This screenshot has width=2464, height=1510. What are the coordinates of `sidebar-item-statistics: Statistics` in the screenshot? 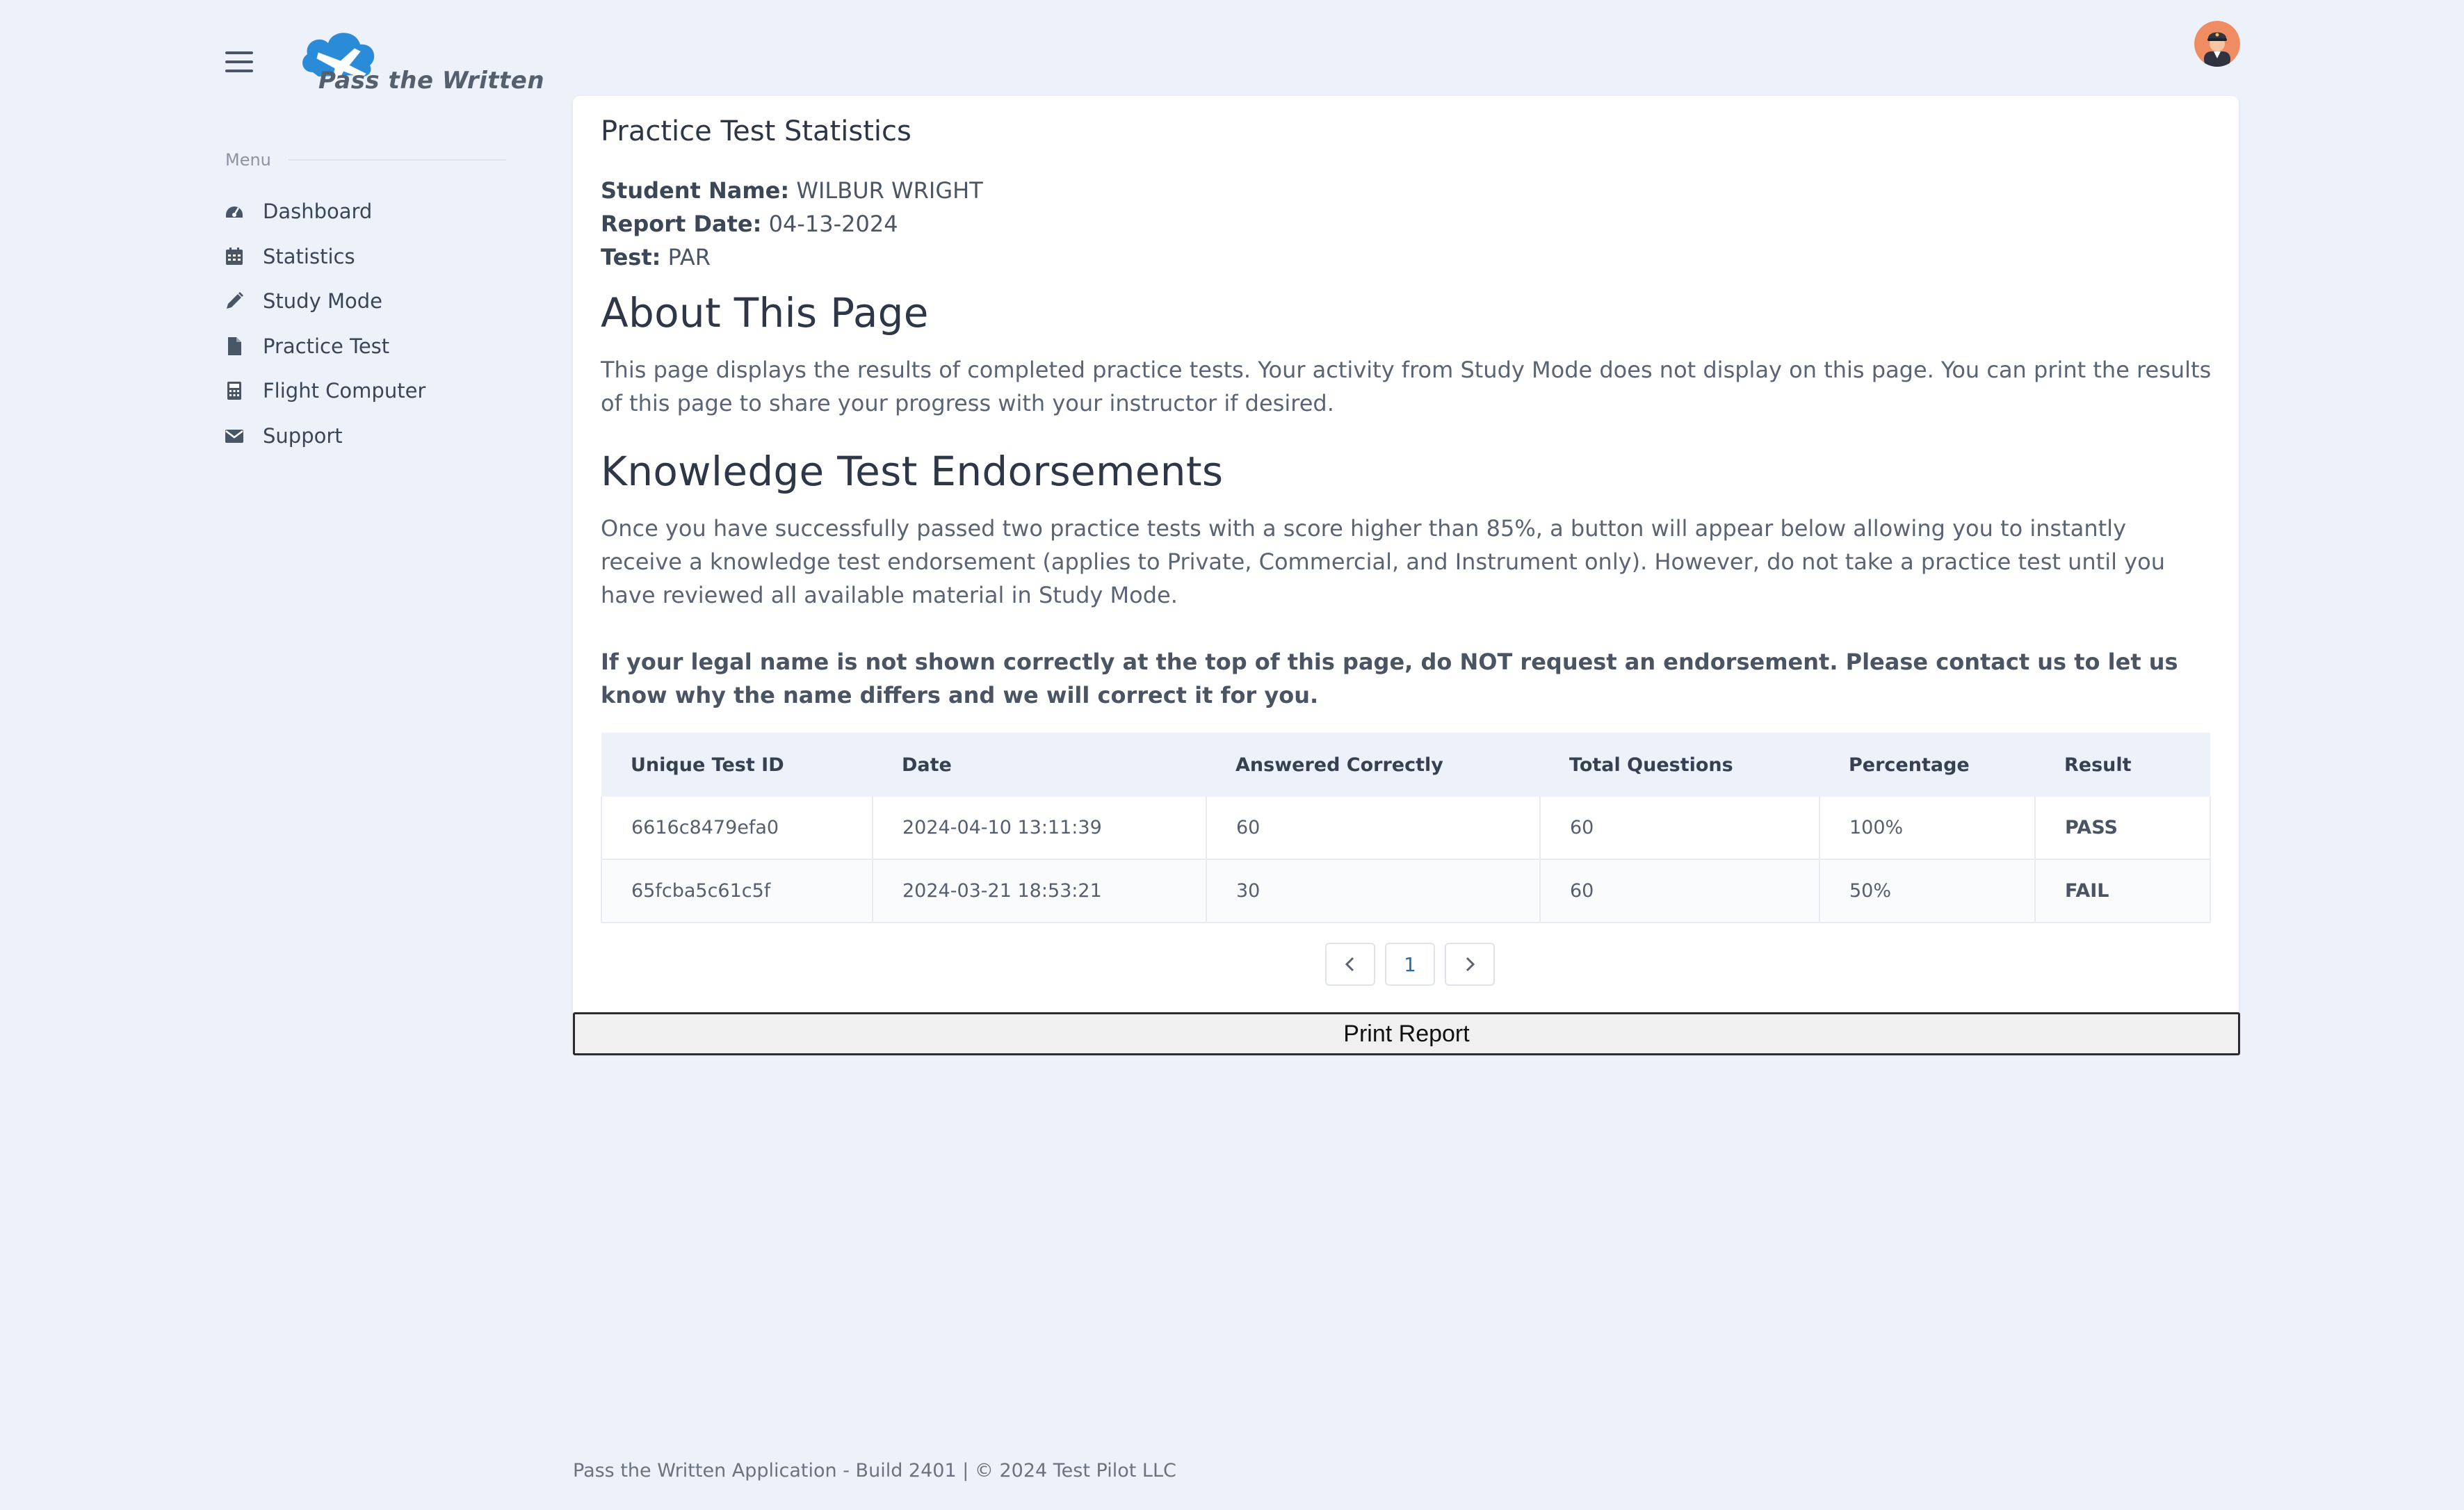 It's located at (324, 256).